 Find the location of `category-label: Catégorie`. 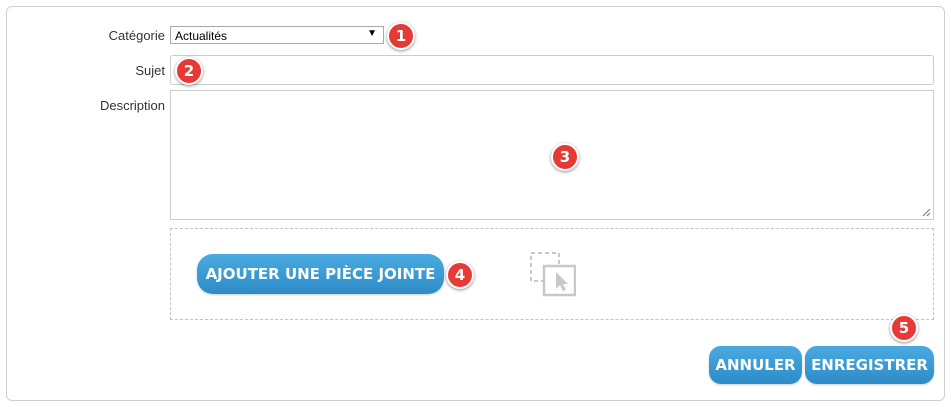

category-label: Catégorie is located at coordinates (136, 35).